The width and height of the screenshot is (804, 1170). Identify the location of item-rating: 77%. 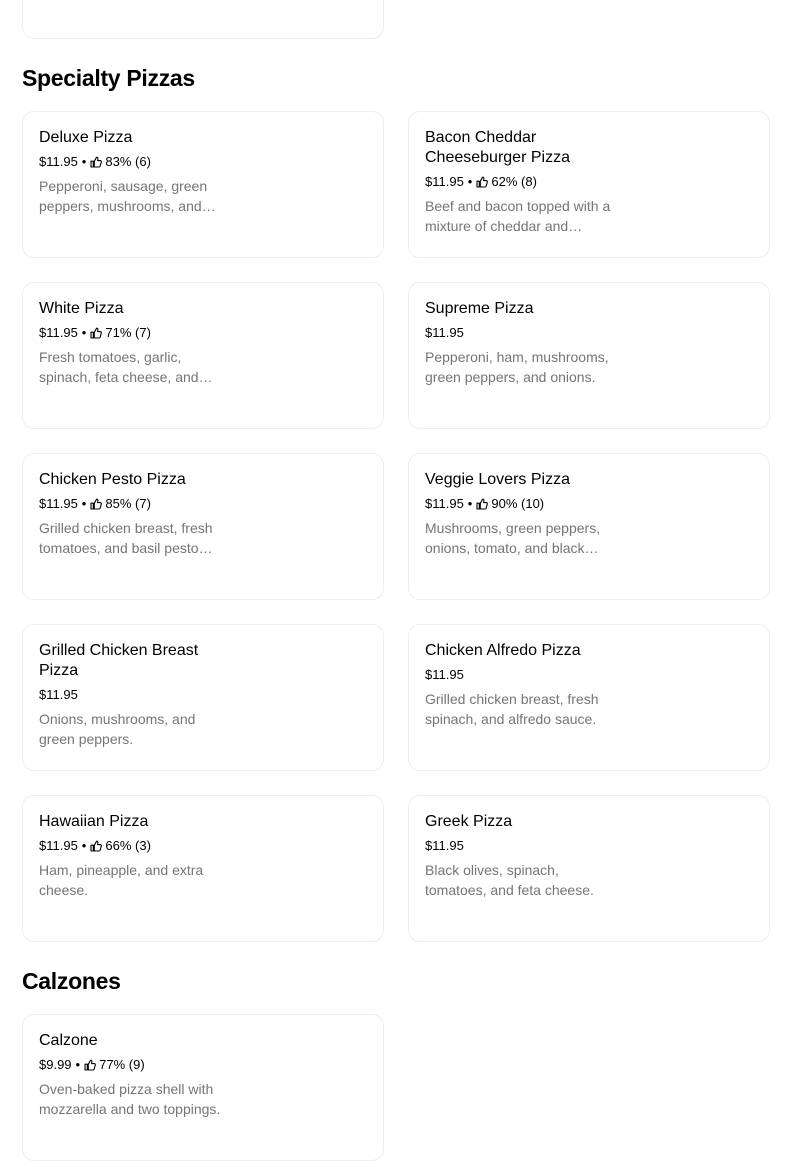
(112, 1064).